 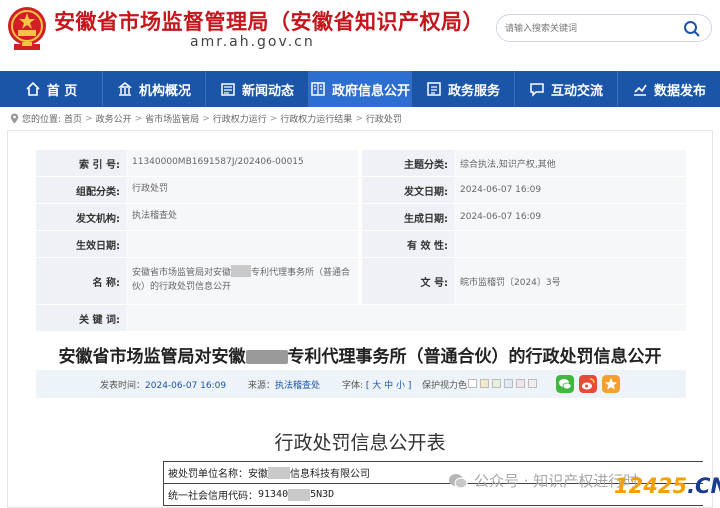 I want to click on meta-label: 有 效 性:, so click(x=408, y=244).